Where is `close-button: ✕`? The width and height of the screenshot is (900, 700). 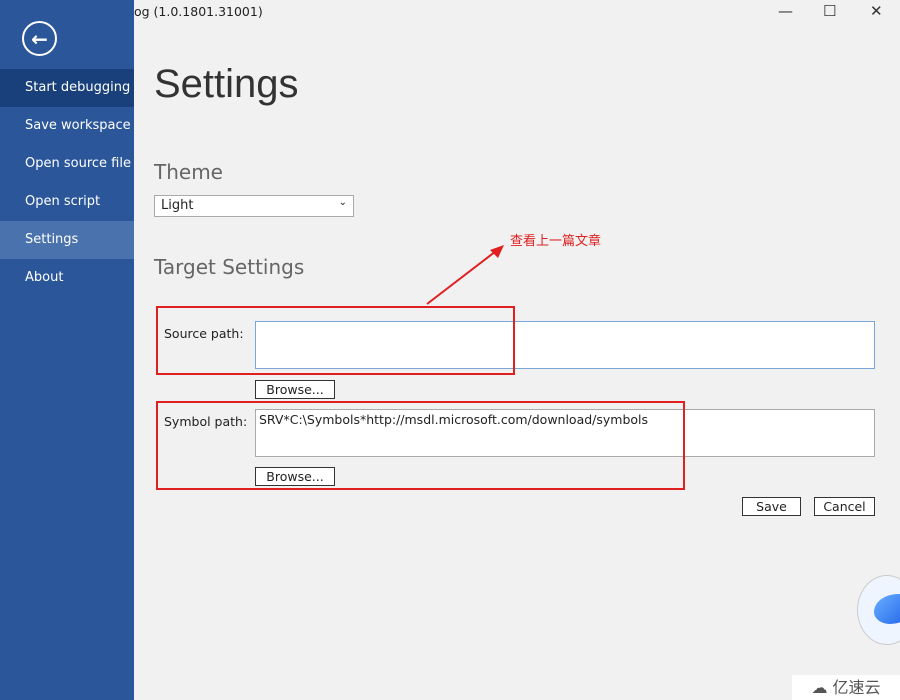 close-button: ✕ is located at coordinates (876, 11).